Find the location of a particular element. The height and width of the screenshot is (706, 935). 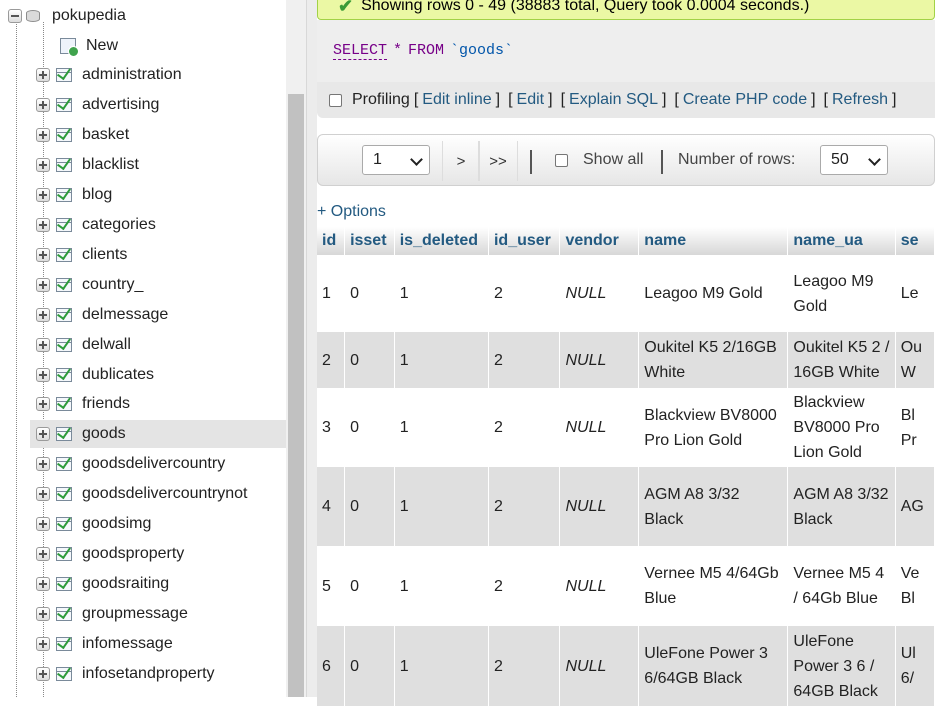

edit-link: Edit is located at coordinates (531, 100).